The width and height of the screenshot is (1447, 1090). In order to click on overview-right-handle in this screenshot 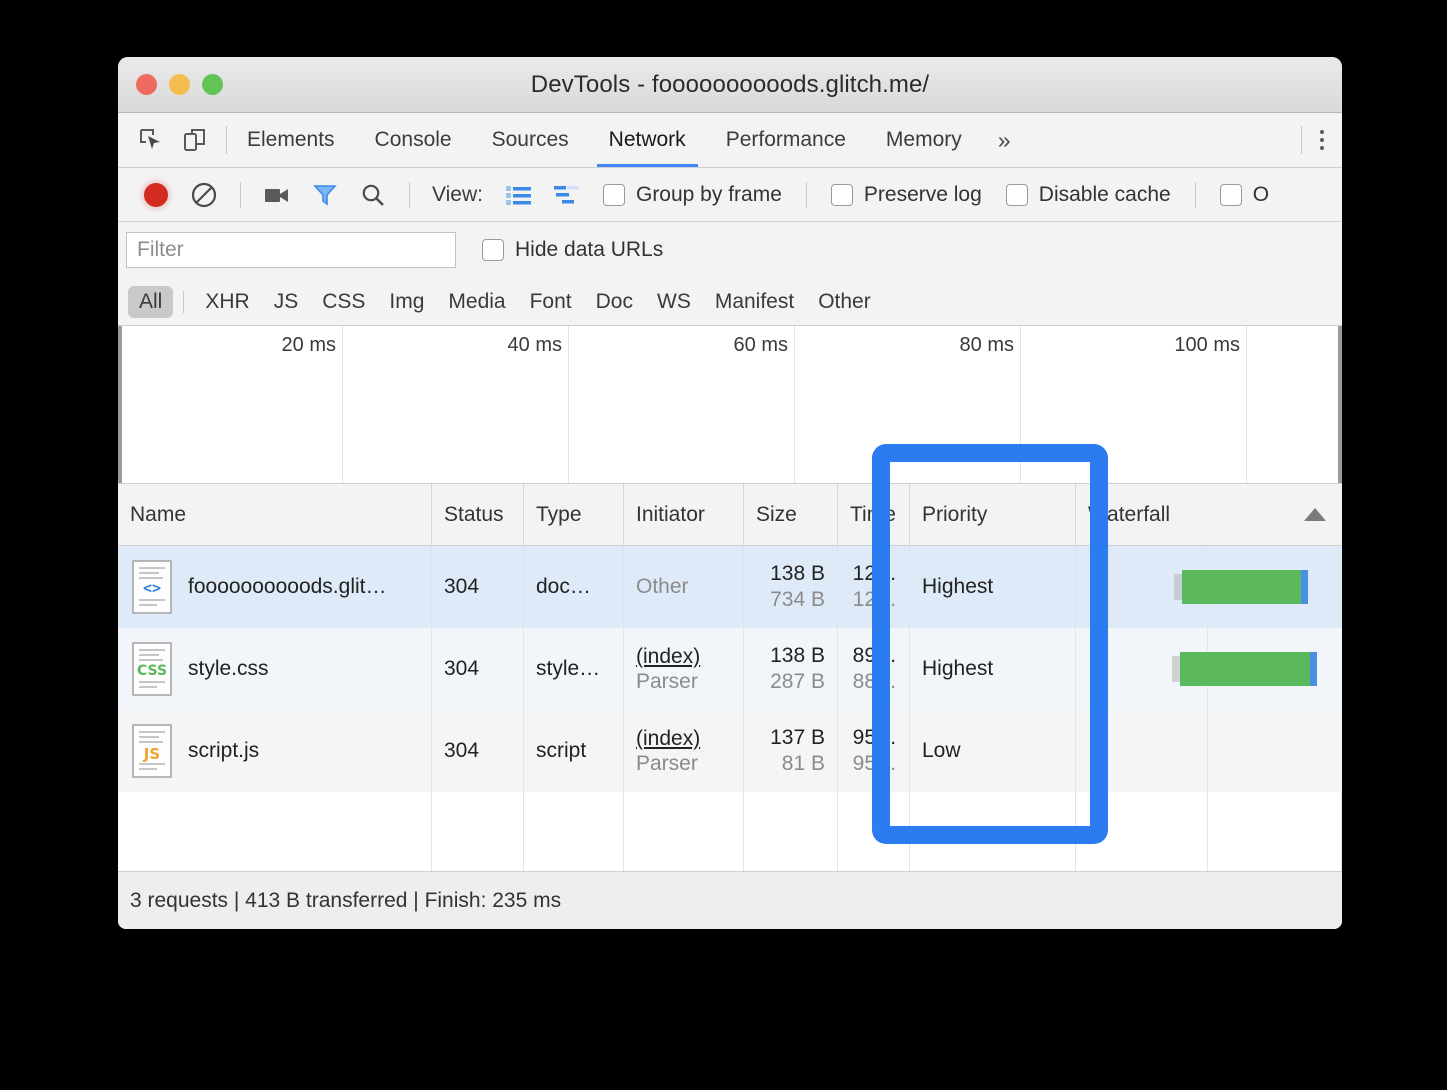, I will do `click(1340, 404)`.